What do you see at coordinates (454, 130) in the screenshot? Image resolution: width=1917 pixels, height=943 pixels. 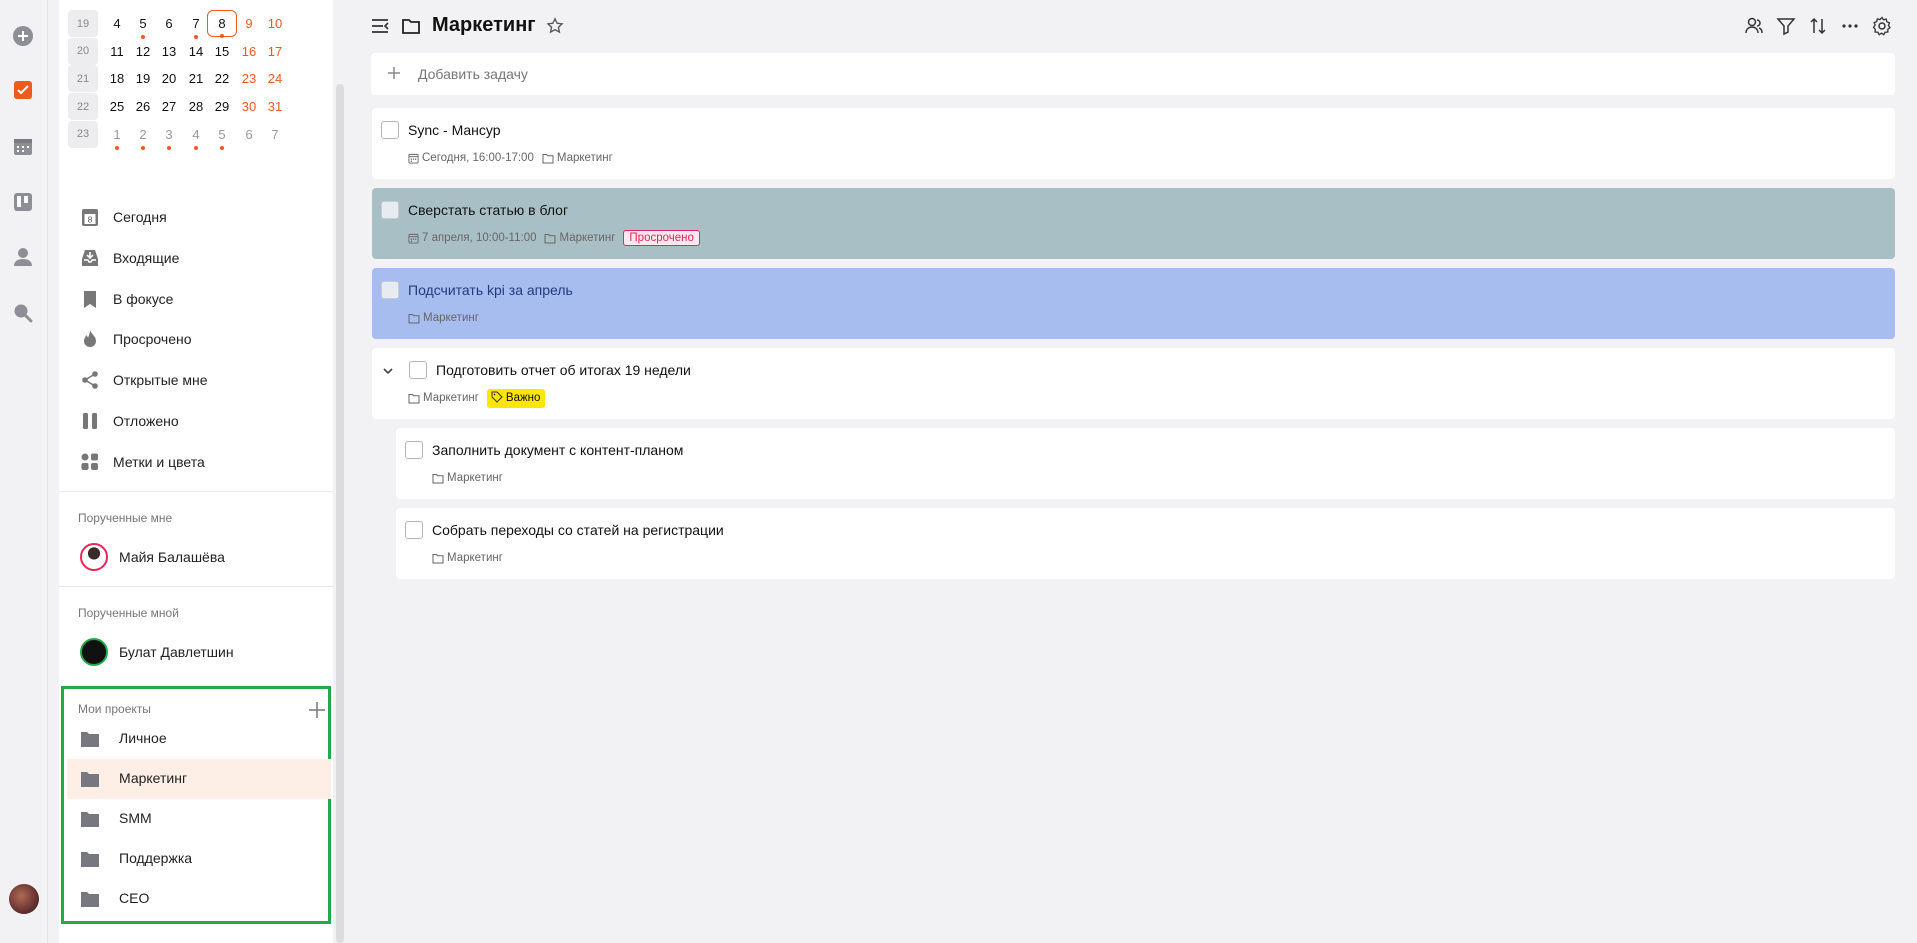 I see `task-title: Sync - Мансур` at bounding box center [454, 130].